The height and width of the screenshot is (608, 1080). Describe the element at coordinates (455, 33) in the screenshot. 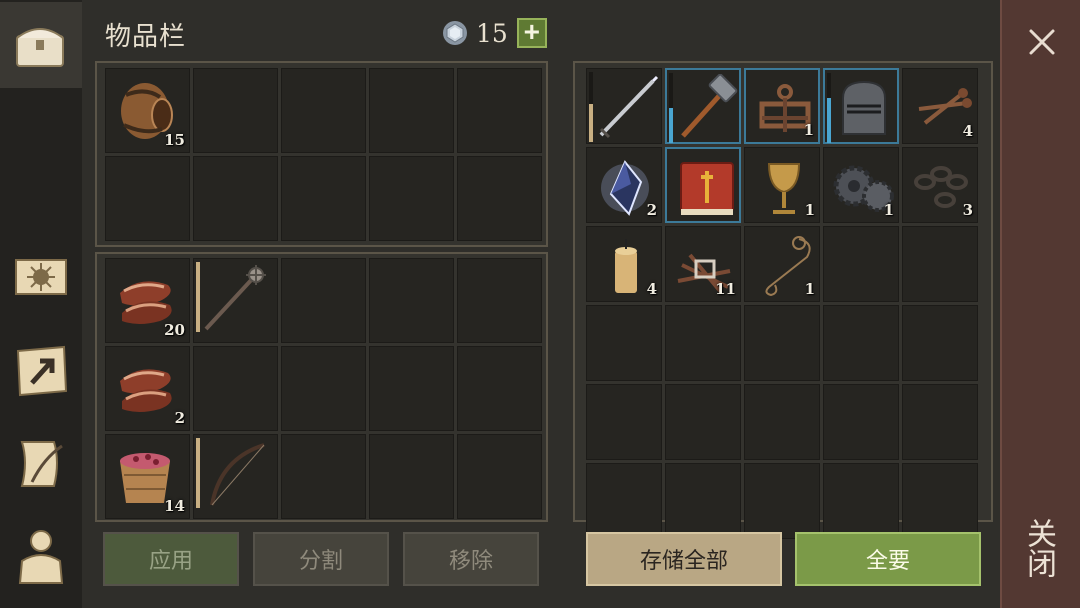

I see `silver-gem-icon` at that location.